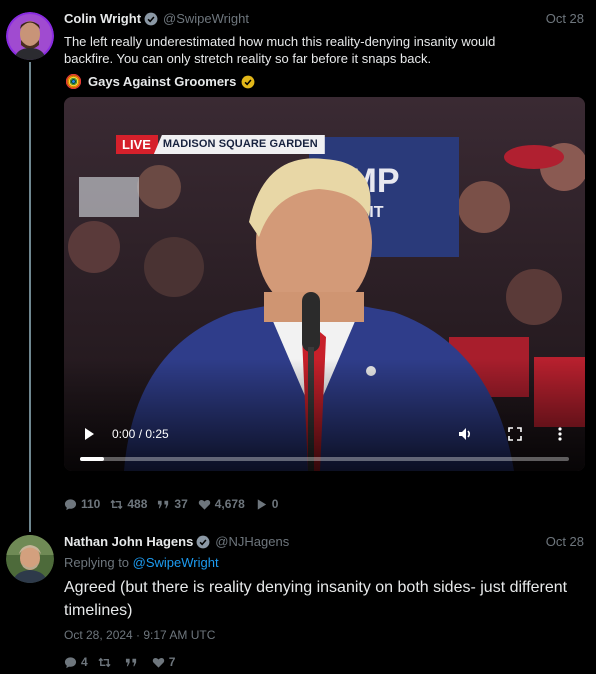 The height and width of the screenshot is (674, 596). Describe the element at coordinates (124, 662) in the screenshot. I see `tweet2-stats: 4 7` at that location.